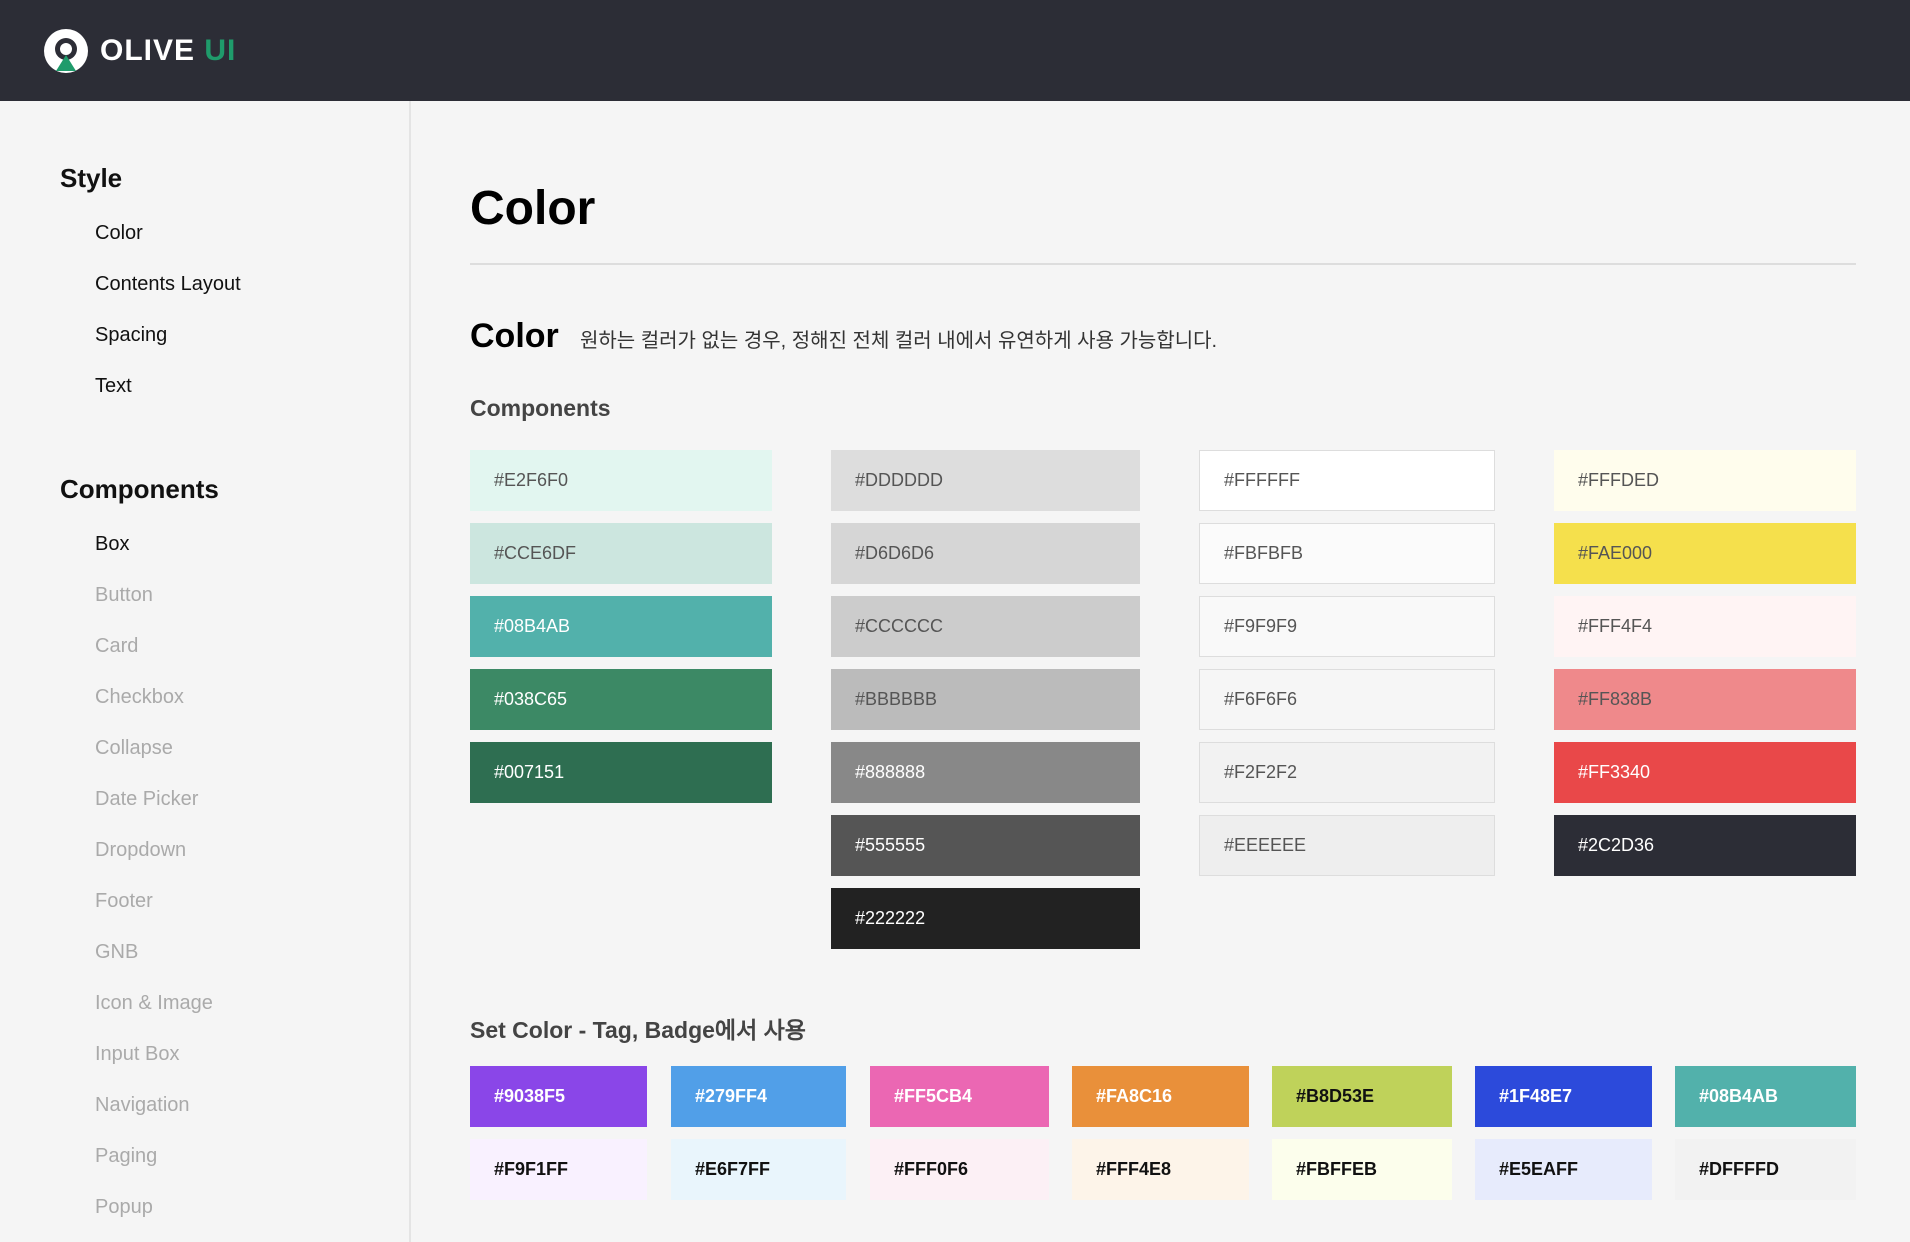 This screenshot has height=1242, width=1910. What do you see at coordinates (1347, 626) in the screenshot?
I see `color-swatch: #F9F9F9` at bounding box center [1347, 626].